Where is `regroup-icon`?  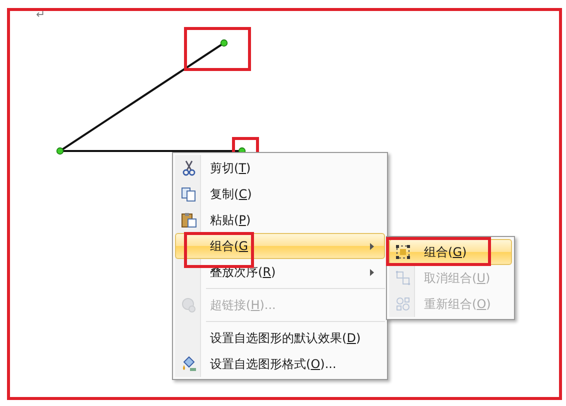
regroup-icon is located at coordinates (403, 304).